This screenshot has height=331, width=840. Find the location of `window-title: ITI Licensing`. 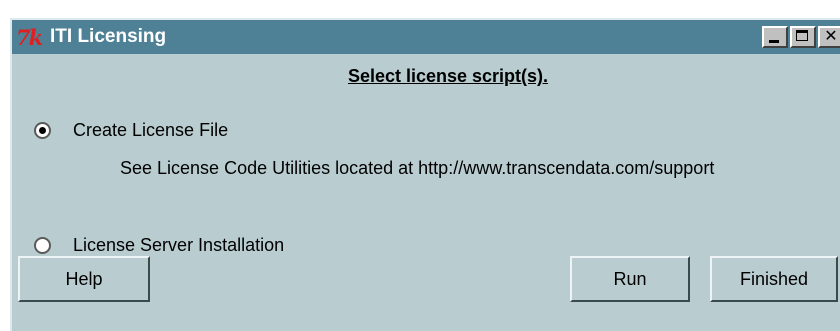

window-title: ITI Licensing is located at coordinates (108, 36).